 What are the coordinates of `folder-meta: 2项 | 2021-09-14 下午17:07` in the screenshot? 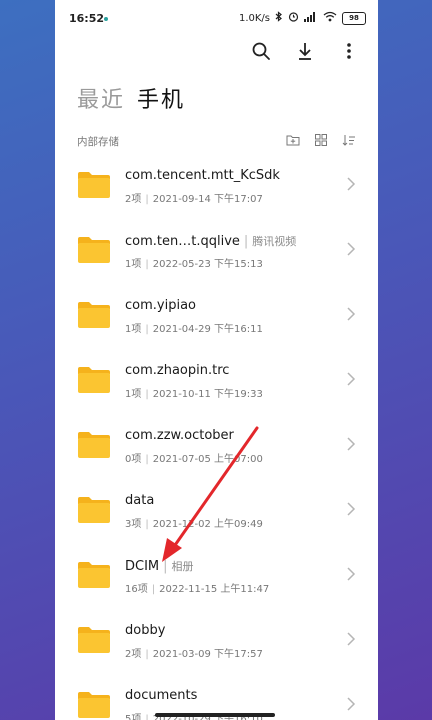 It's located at (194, 197).